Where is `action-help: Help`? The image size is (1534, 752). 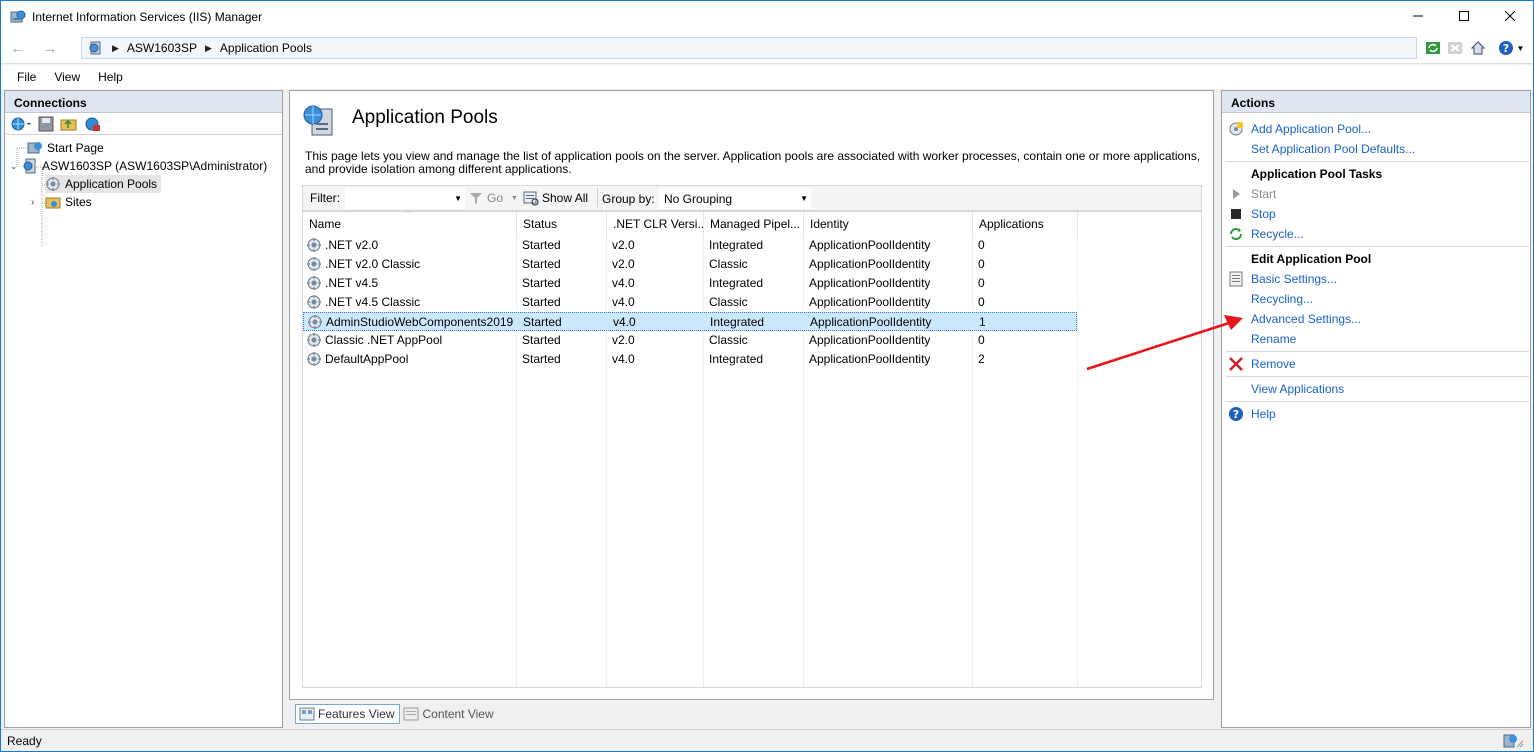 action-help: Help is located at coordinates (1263, 414).